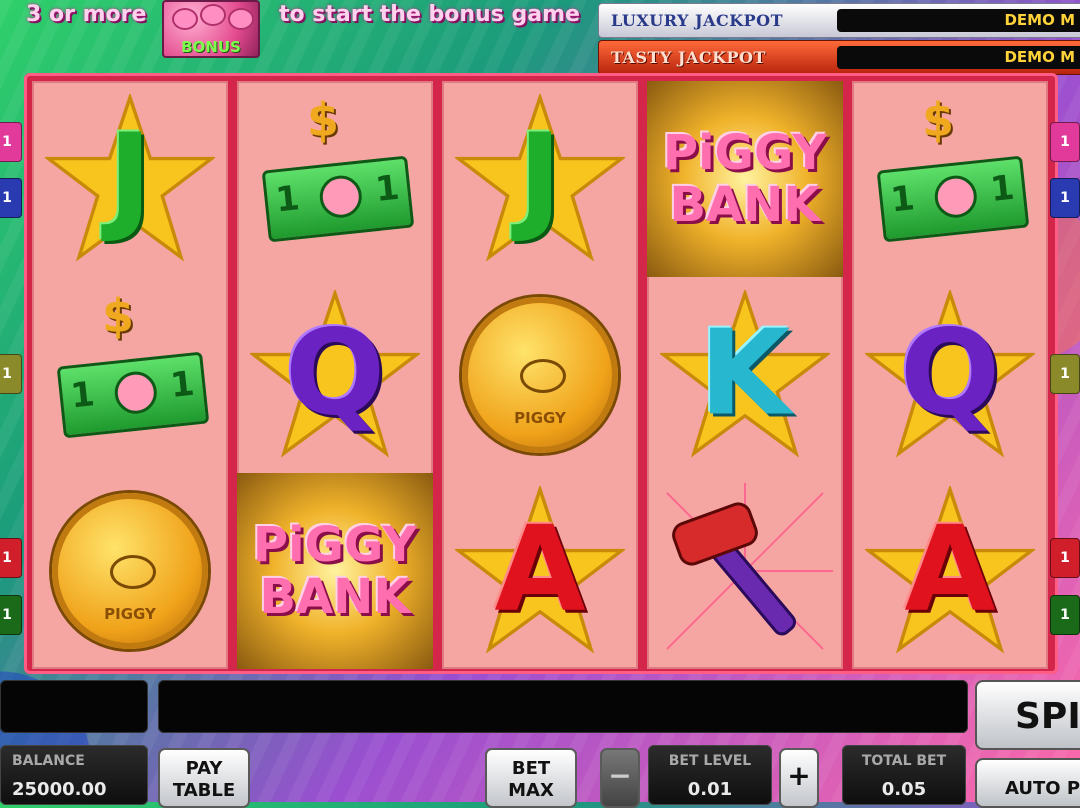 The width and height of the screenshot is (1080, 808). Describe the element at coordinates (74, 775) in the screenshot. I see `balance-panel: BALANCE 25000.00` at that location.